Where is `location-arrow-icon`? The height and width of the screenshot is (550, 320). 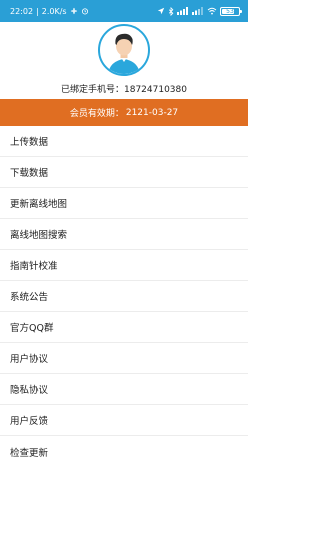 location-arrow-icon is located at coordinates (161, 11).